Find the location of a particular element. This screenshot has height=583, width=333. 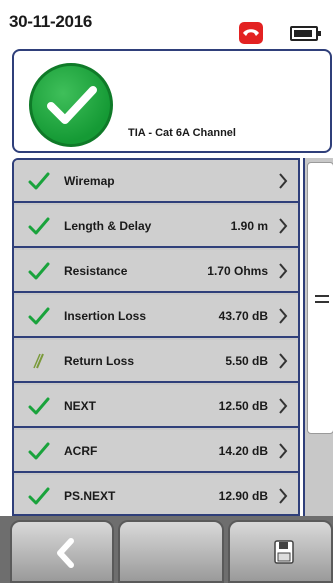

test-standard-label: TIA - Cat 6A Channel is located at coordinates (182, 133).